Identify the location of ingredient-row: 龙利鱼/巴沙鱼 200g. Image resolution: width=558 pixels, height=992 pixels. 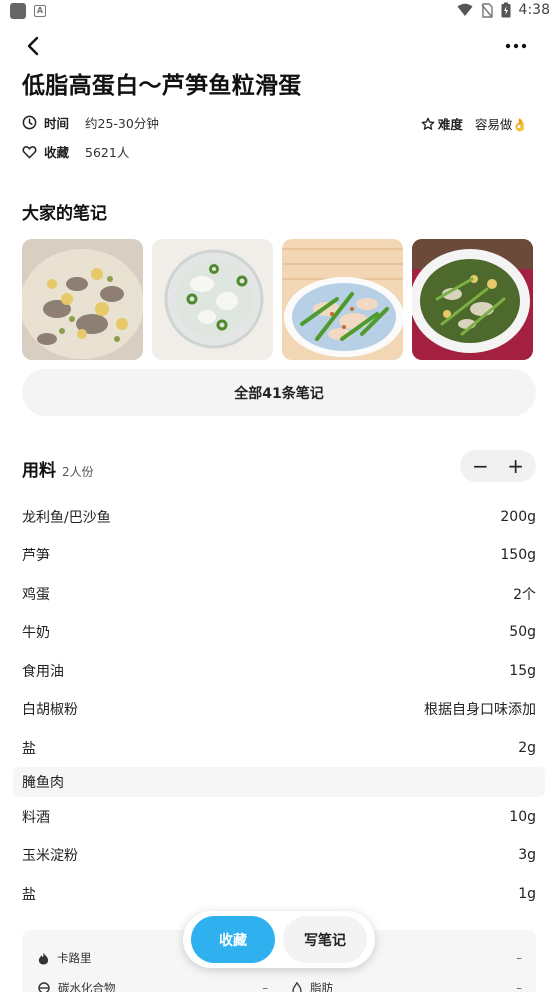
(279, 517).